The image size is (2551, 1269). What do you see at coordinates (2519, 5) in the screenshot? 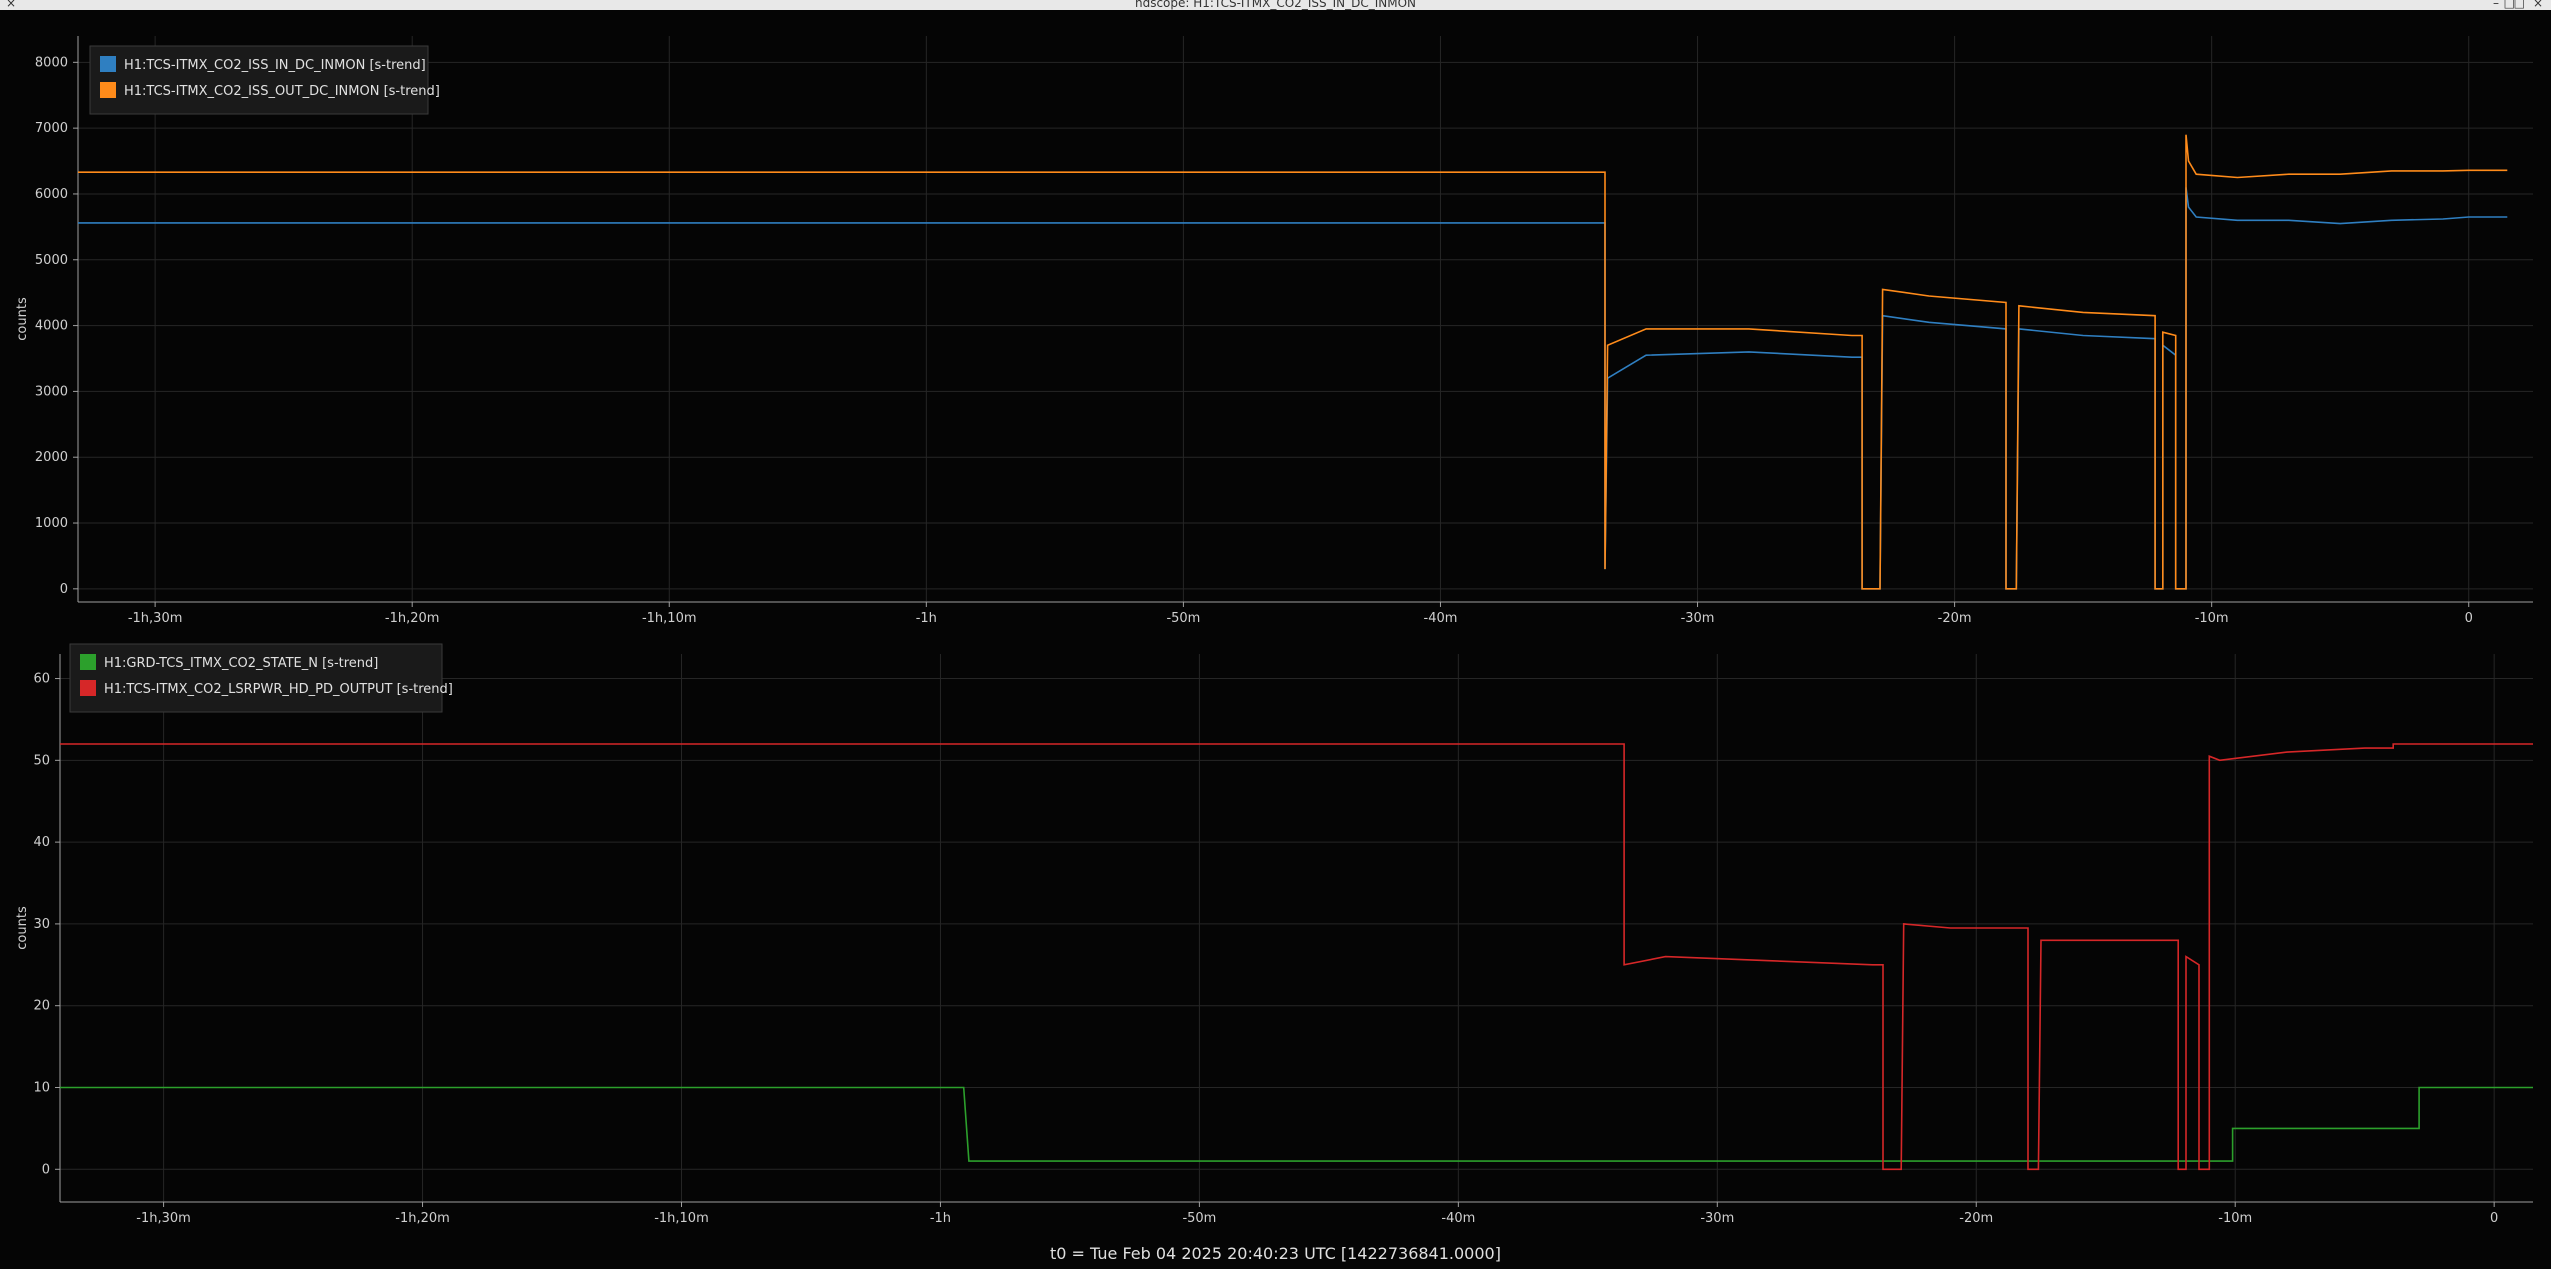
I see `restore-window-icon: □` at bounding box center [2519, 5].